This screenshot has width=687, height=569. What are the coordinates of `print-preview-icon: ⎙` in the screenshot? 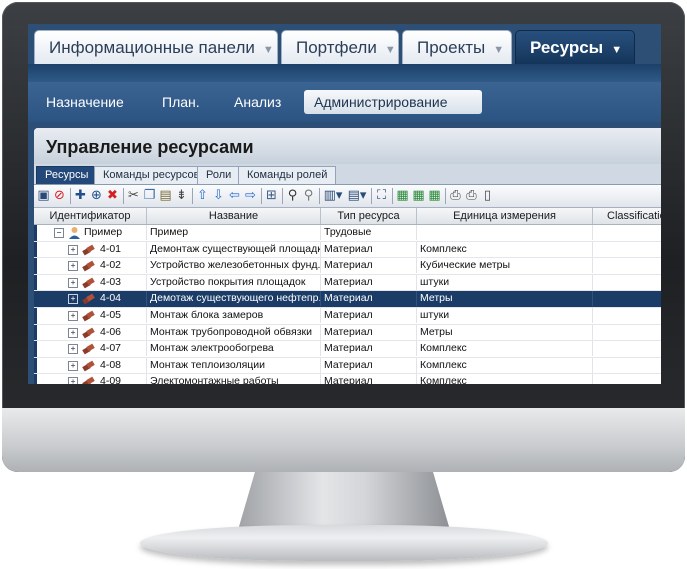 It's located at (471, 195).